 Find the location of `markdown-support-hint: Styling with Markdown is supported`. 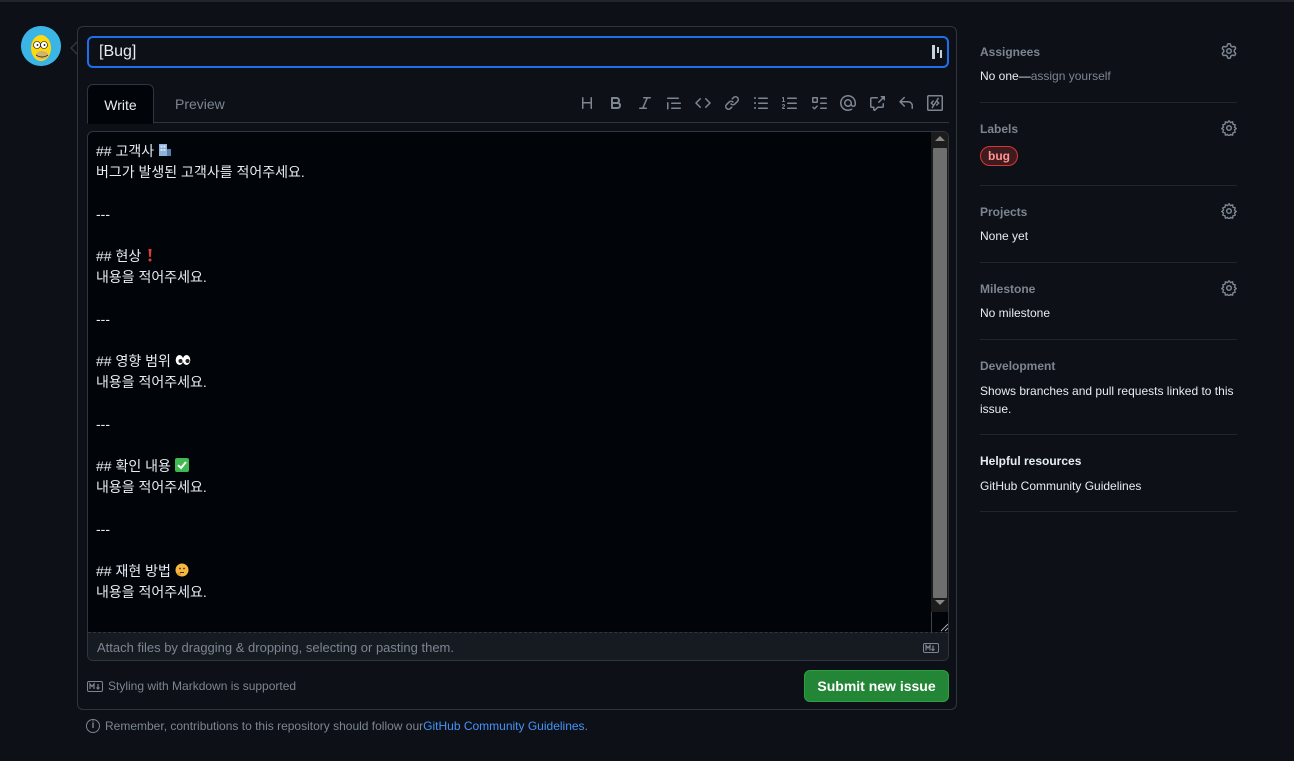

markdown-support-hint: Styling with Markdown is supported is located at coordinates (191, 686).